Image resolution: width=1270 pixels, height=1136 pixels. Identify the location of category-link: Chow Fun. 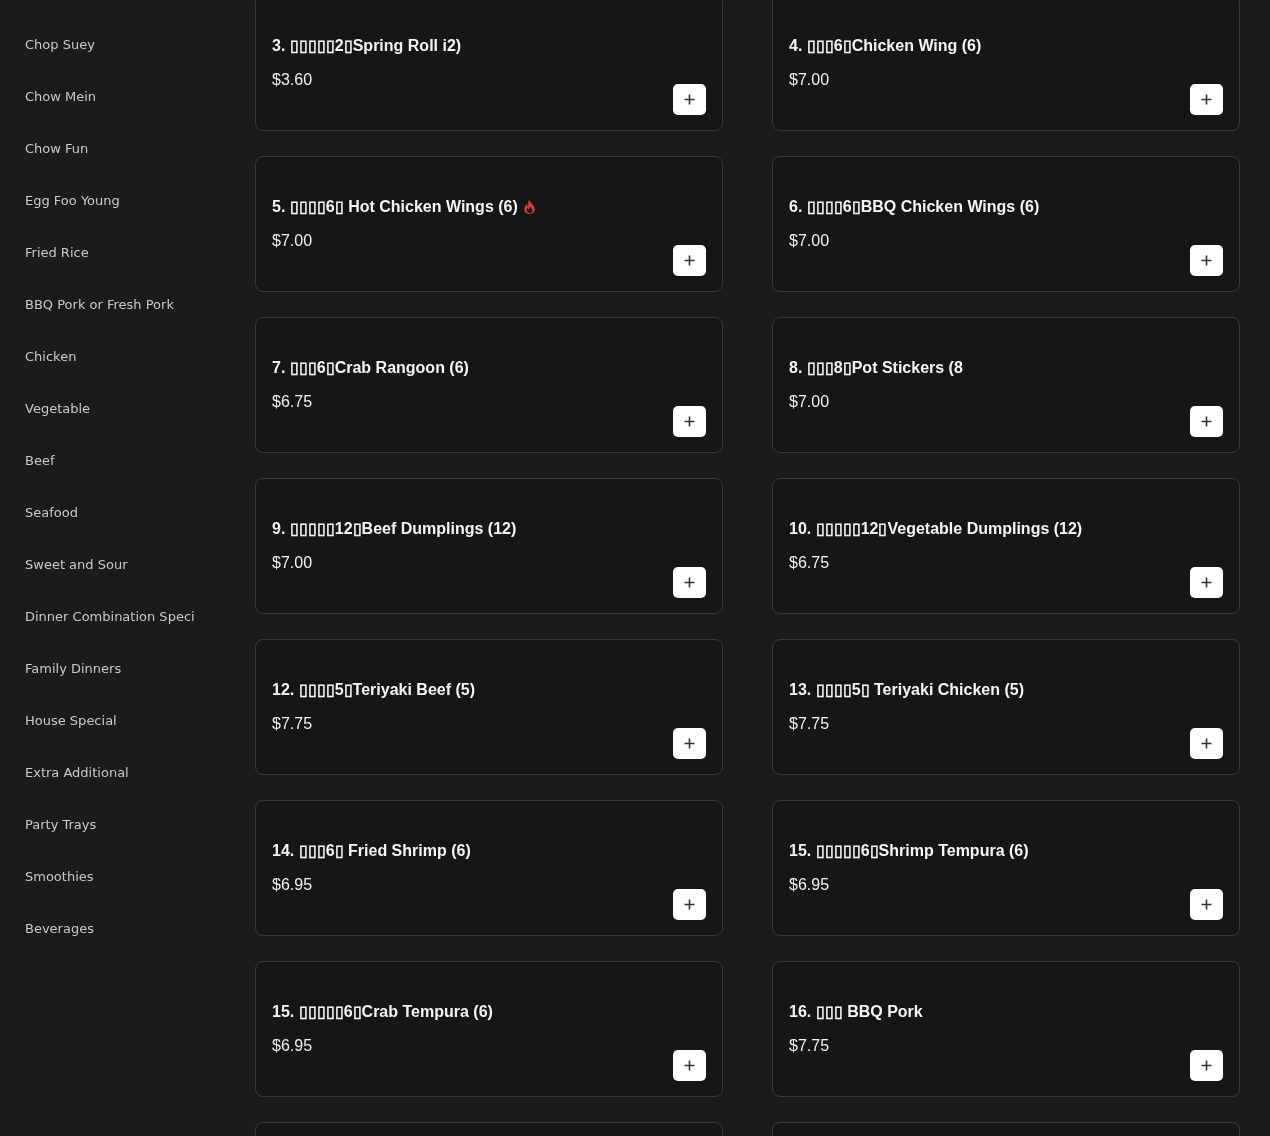
(57, 149).